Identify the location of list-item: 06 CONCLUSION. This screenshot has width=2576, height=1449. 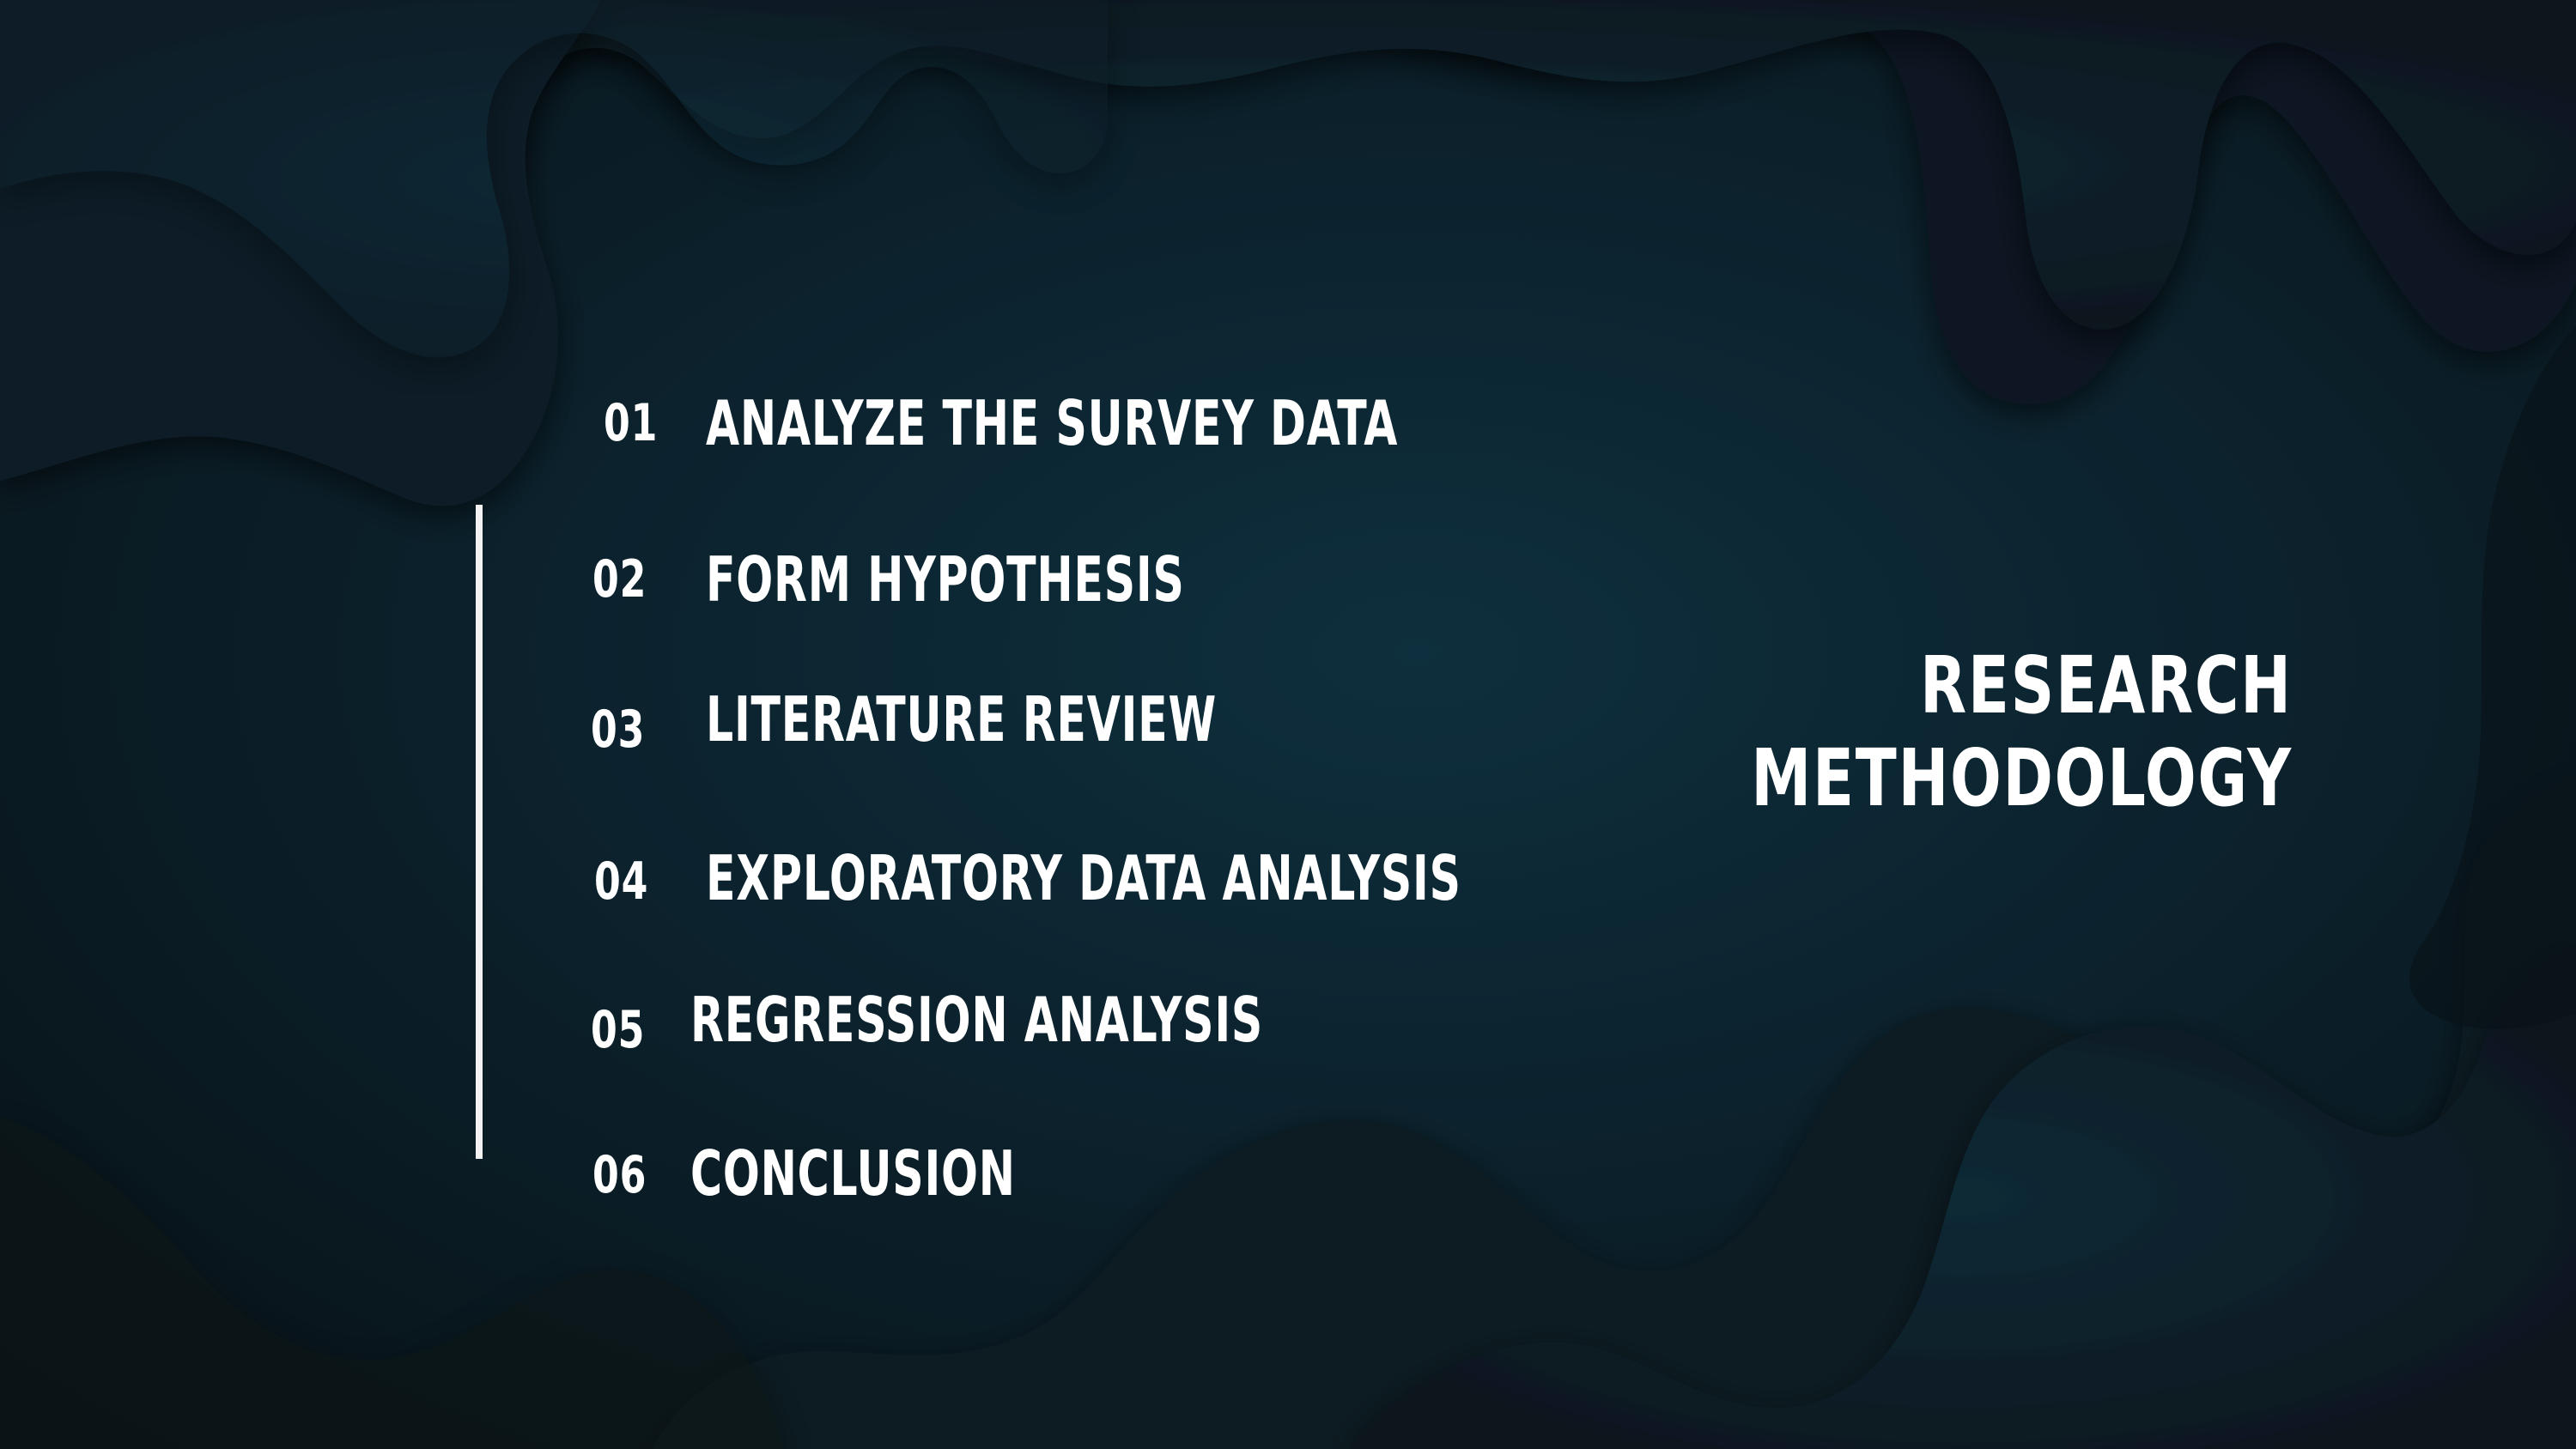
(858, 1173).